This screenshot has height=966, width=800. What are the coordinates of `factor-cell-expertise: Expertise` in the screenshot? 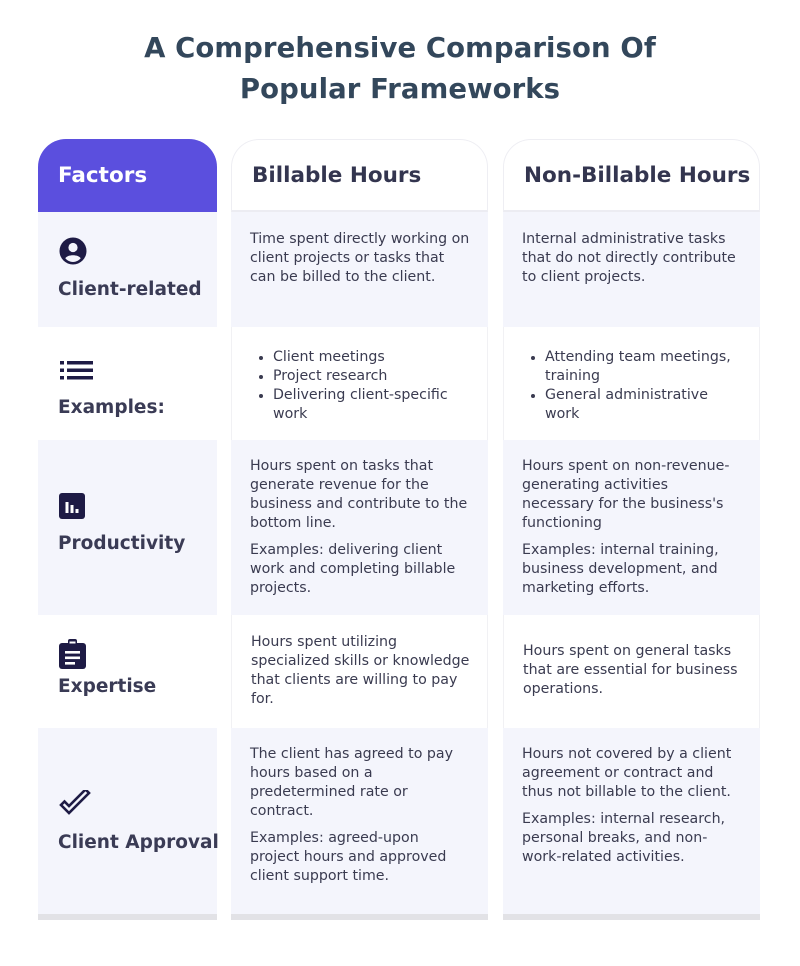 It's located at (127, 671).